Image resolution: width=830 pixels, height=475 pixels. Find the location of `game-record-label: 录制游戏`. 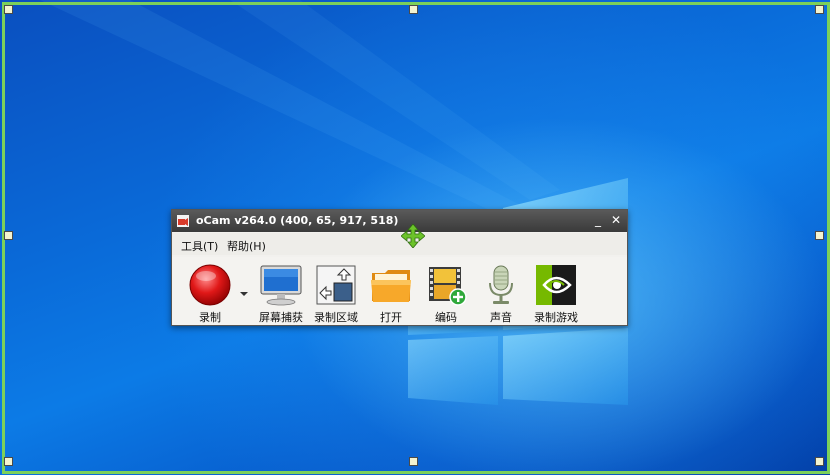

game-record-label: 录制游戏 is located at coordinates (556, 317).